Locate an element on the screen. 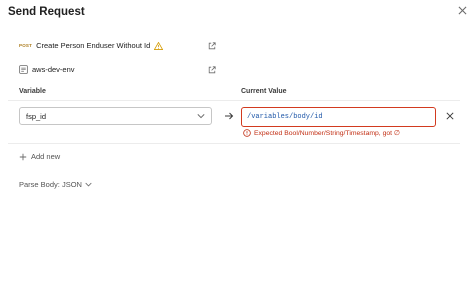  remove-variable-button is located at coordinates (450, 116).